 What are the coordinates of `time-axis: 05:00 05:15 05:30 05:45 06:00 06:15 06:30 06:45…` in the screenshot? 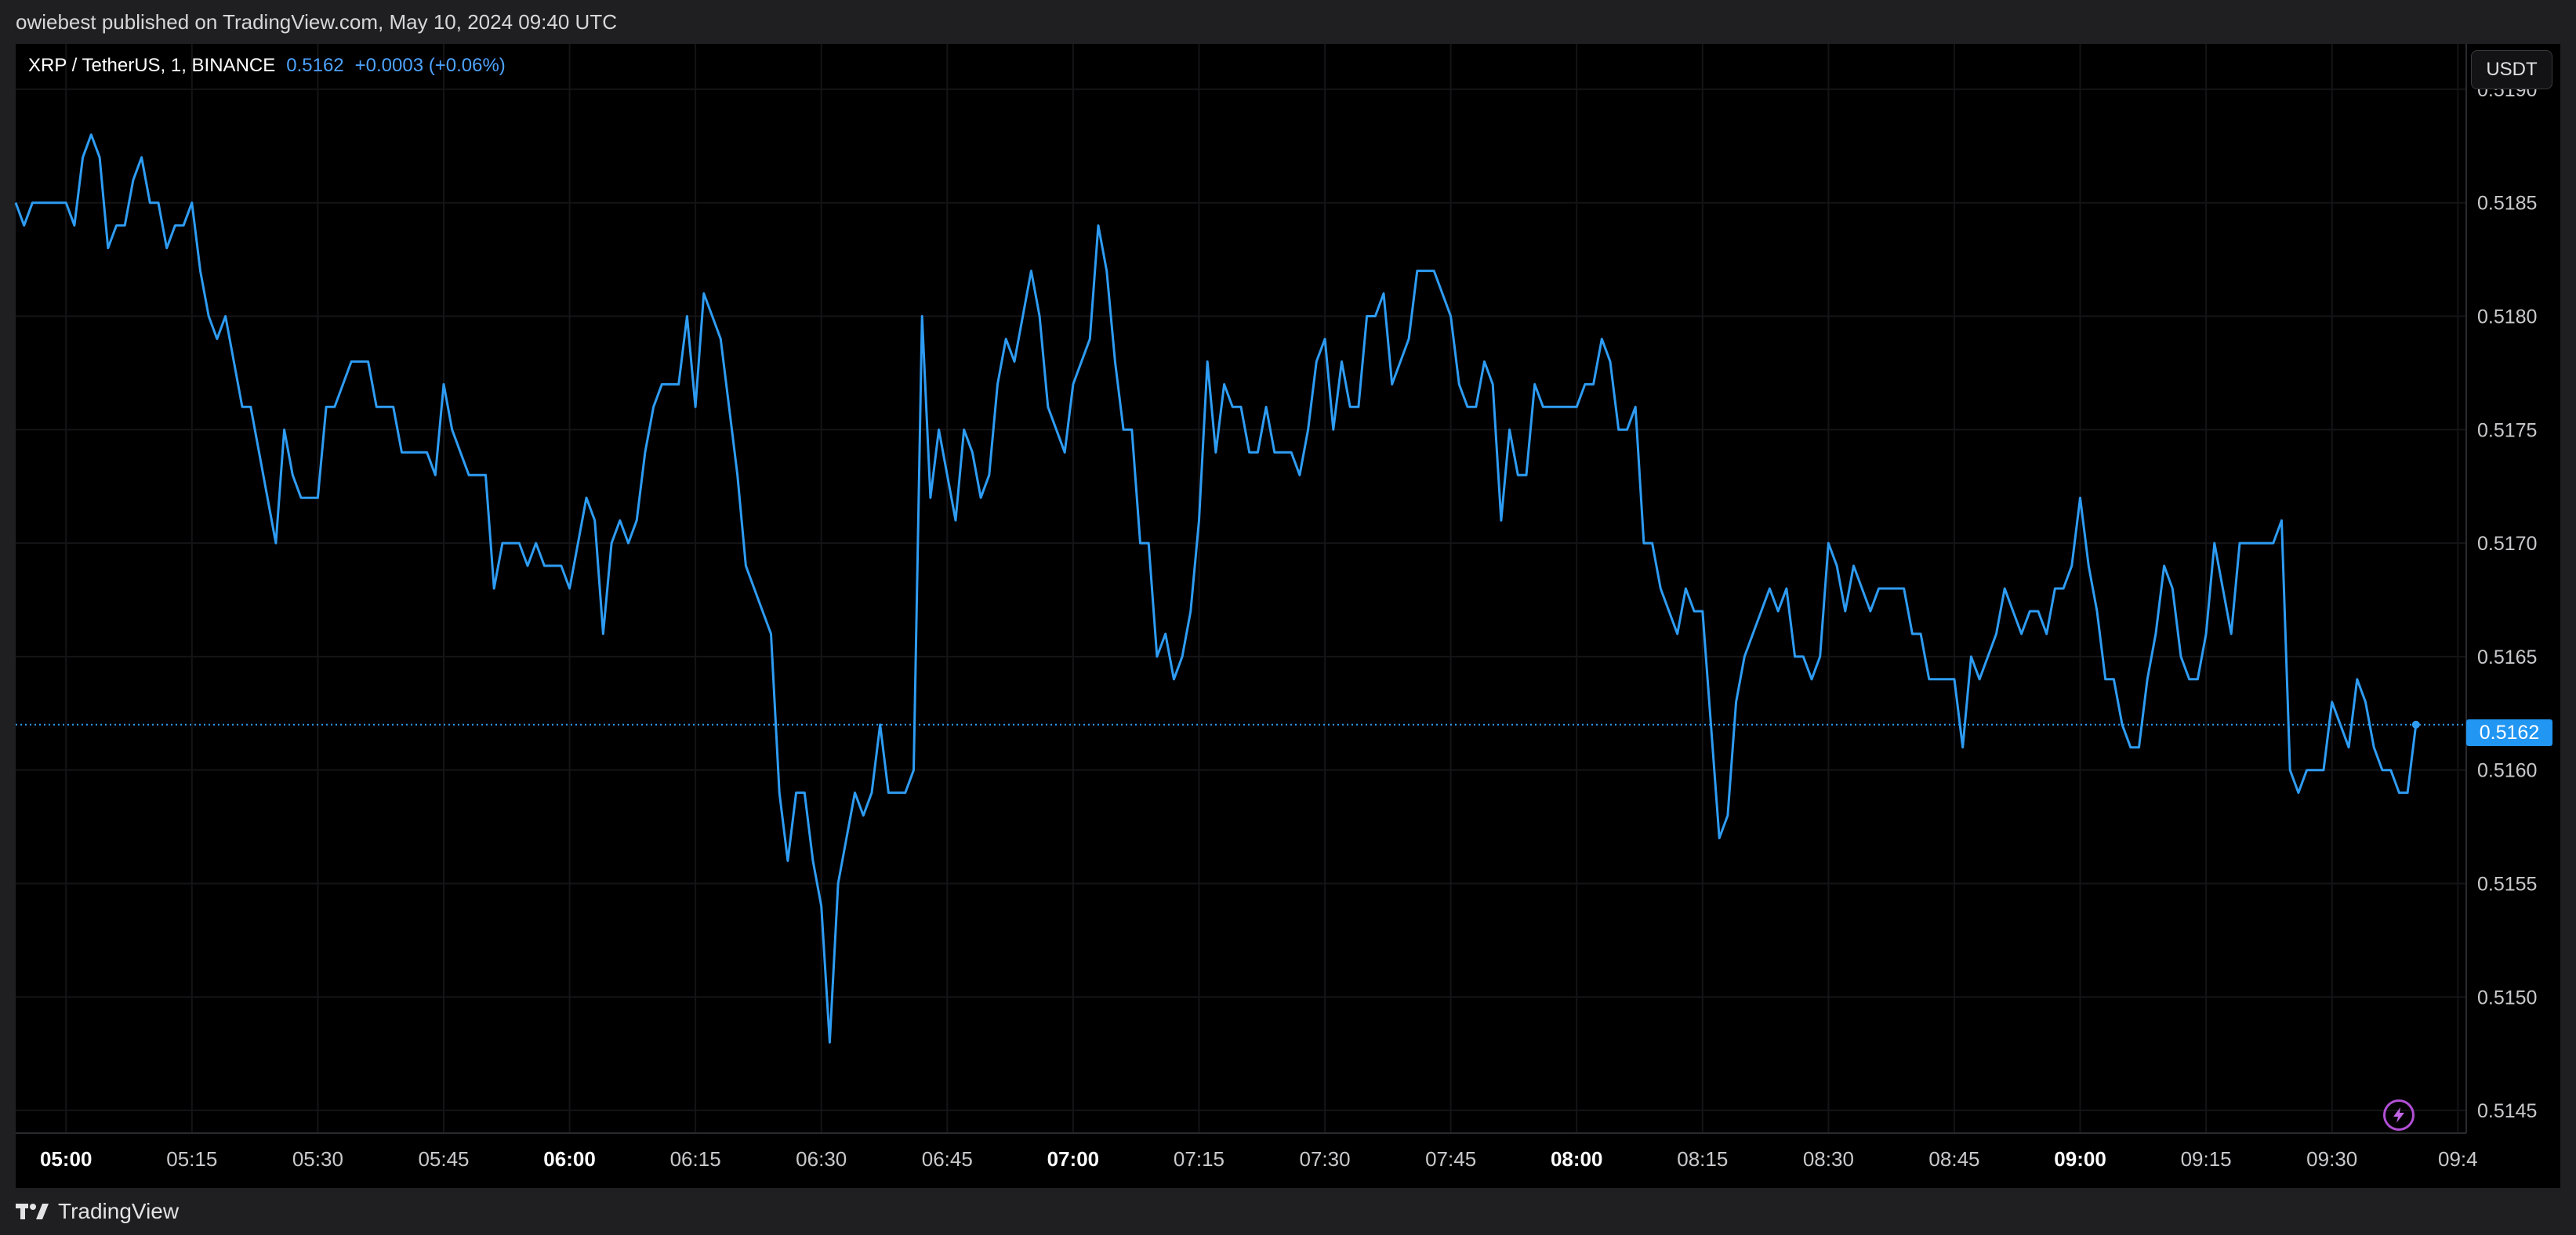 It's located at (1259, 1159).